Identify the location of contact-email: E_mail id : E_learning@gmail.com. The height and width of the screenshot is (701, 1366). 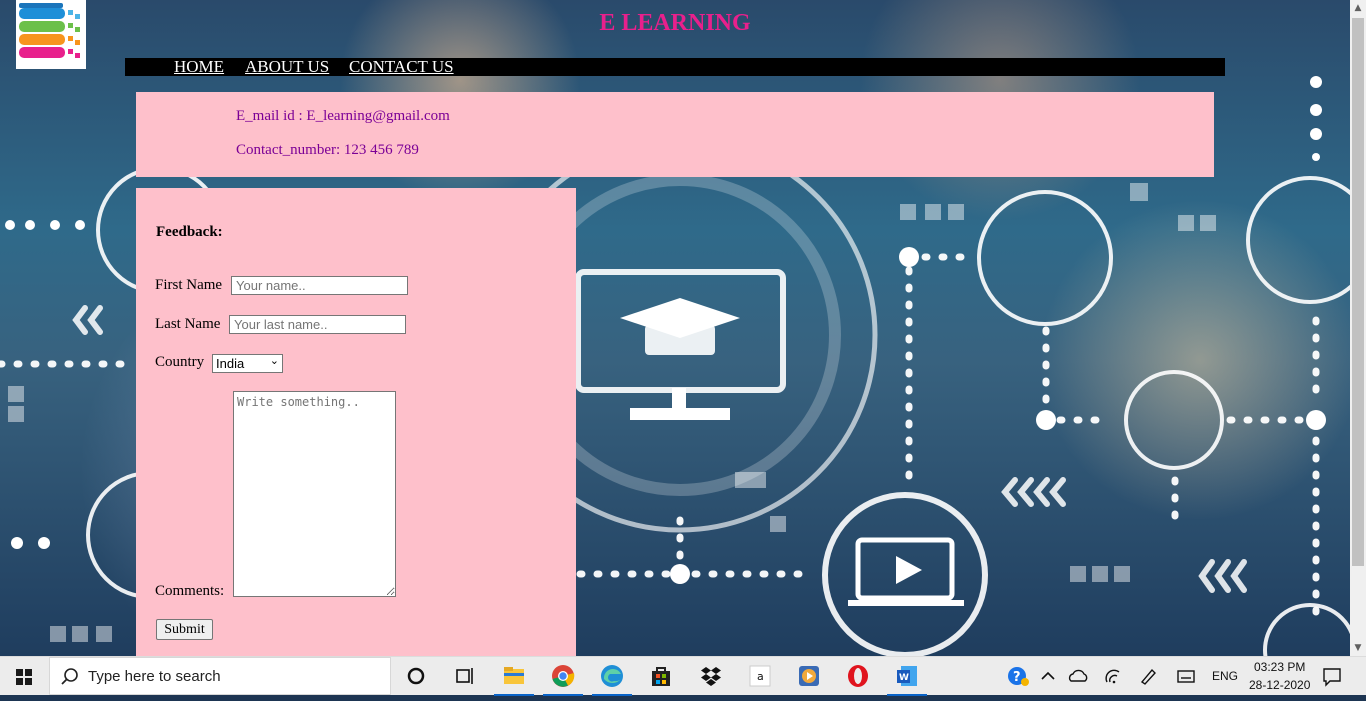
(343, 116).